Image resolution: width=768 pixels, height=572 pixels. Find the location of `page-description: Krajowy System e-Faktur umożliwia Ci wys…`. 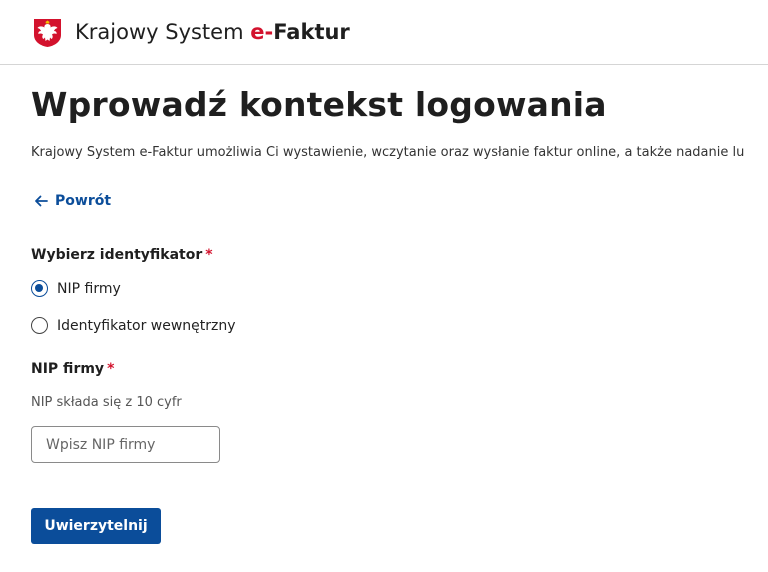

page-description: Krajowy System e-Faktur umożliwia Ci wys… is located at coordinates (388, 152).